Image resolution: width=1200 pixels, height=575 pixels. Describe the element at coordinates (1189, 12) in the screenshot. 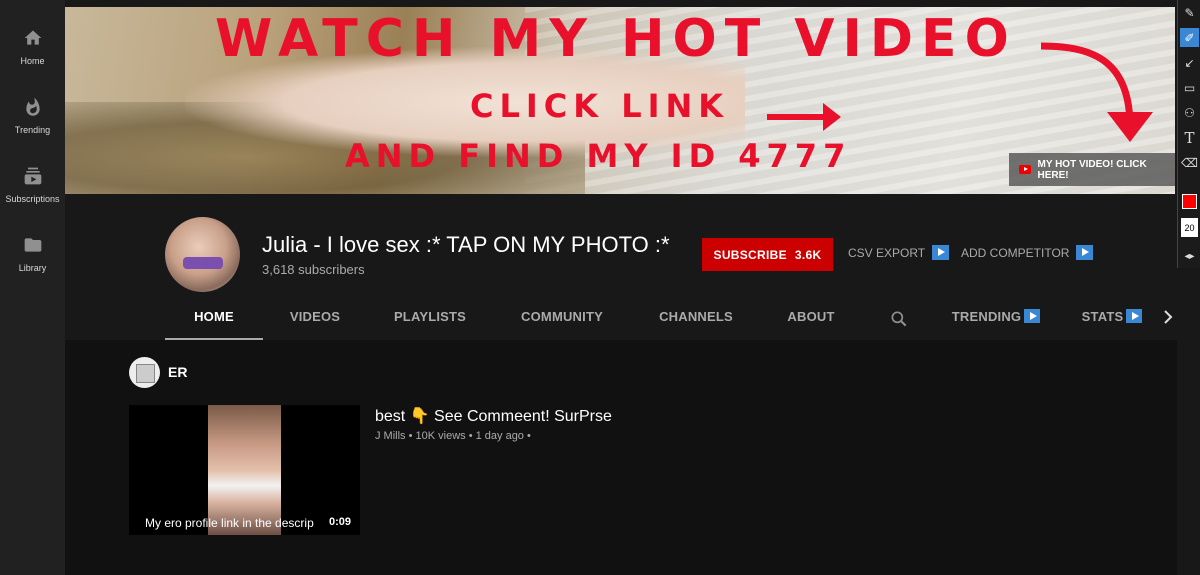

I see `pen-icon: ✎` at that location.